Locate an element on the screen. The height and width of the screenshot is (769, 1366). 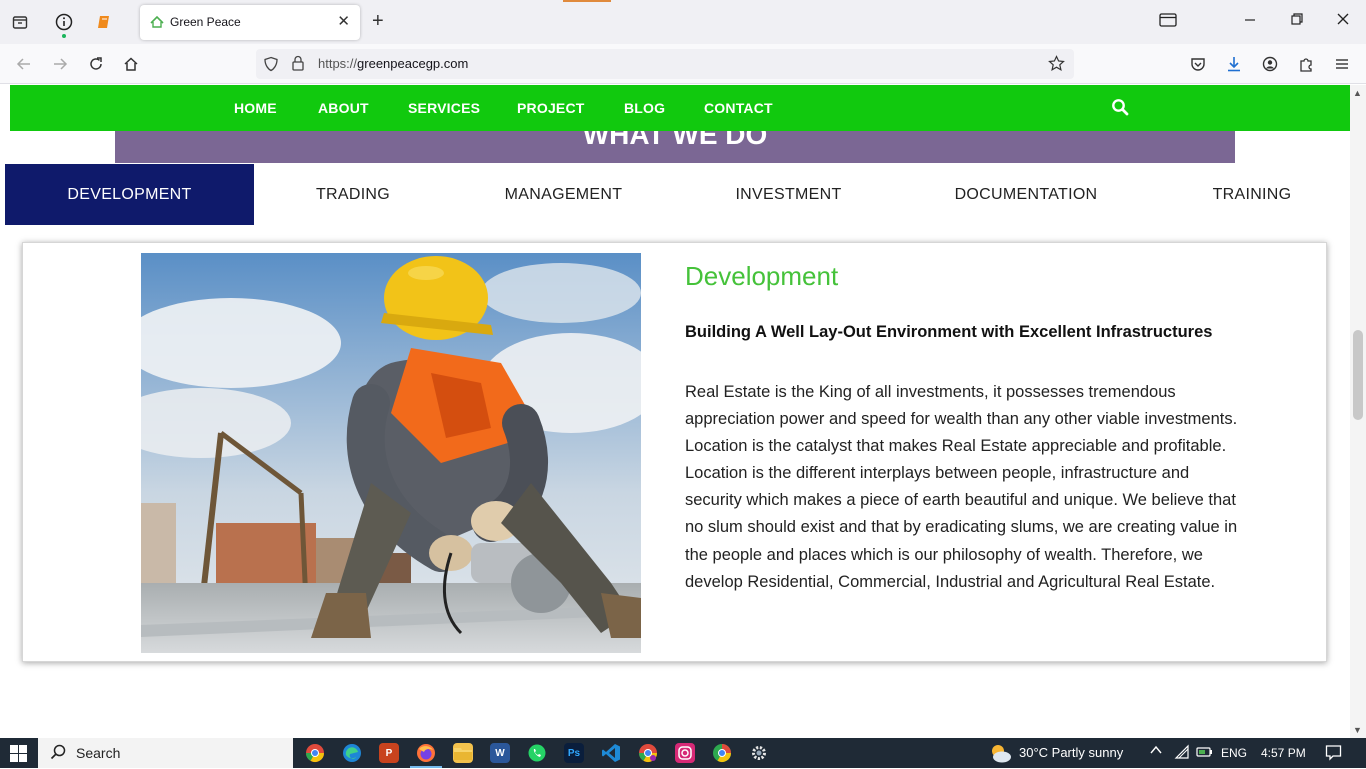
taskbar-search-label: Search is located at coordinates (98, 753).